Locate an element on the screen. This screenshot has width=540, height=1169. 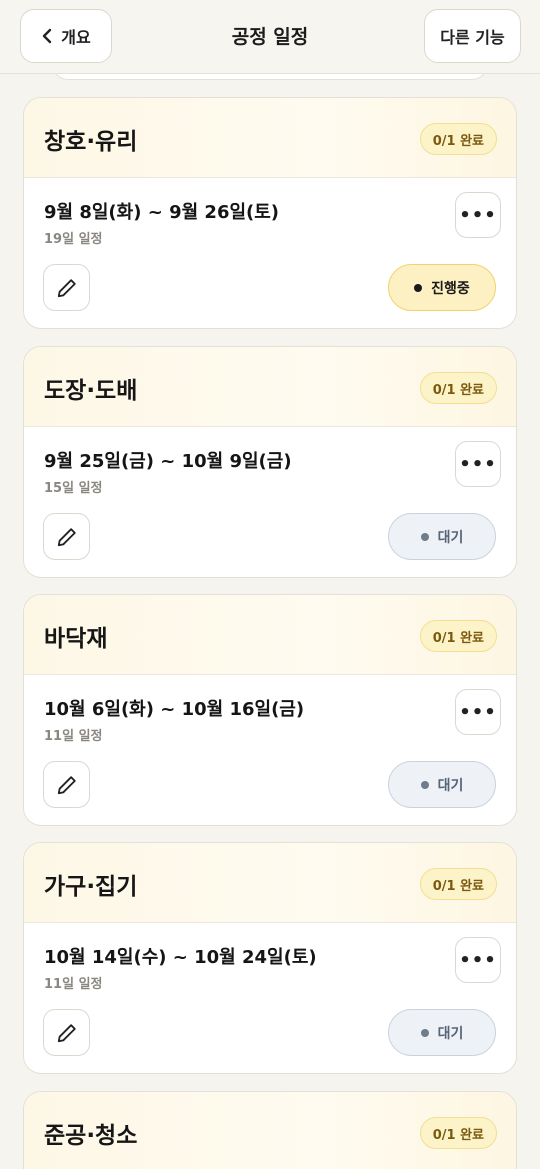
task-card-body: 10월 6일(화) ~ 10월 16일(금) 11일 일정 ••• 대기 is located at coordinates (270, 749).